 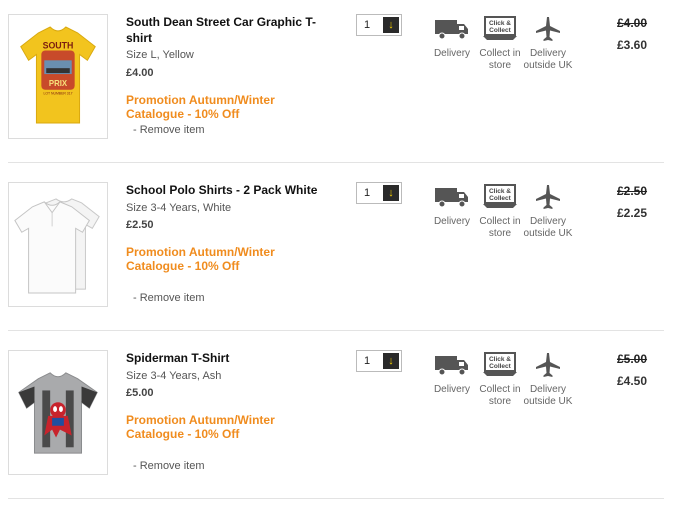 I want to click on discounted-price: £3.60, so click(x=632, y=45).